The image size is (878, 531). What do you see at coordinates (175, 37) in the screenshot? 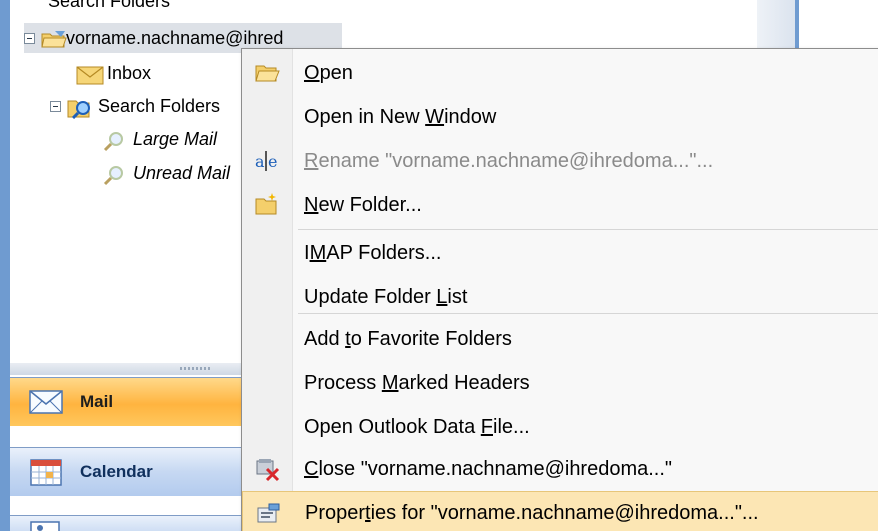
I see `tree-item-label: vorname.nachname@ihred` at bounding box center [175, 37].